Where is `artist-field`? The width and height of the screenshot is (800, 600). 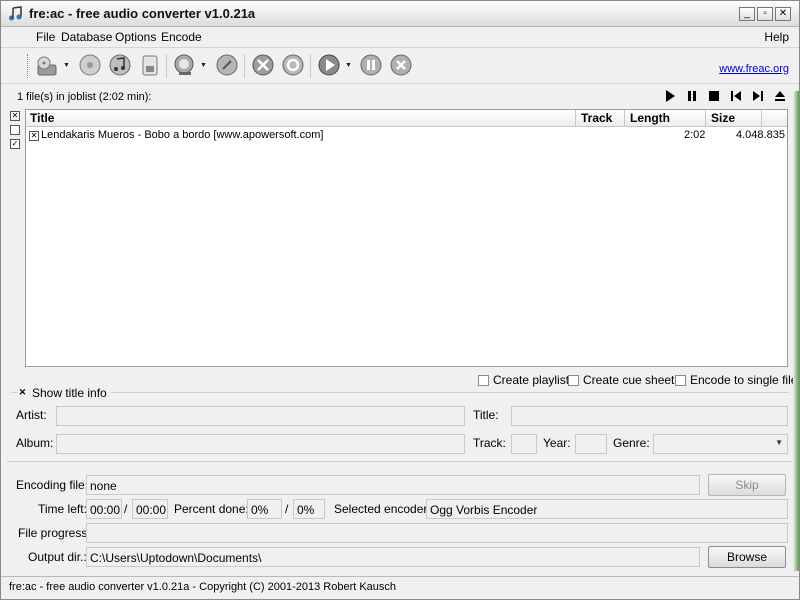 artist-field is located at coordinates (260, 416).